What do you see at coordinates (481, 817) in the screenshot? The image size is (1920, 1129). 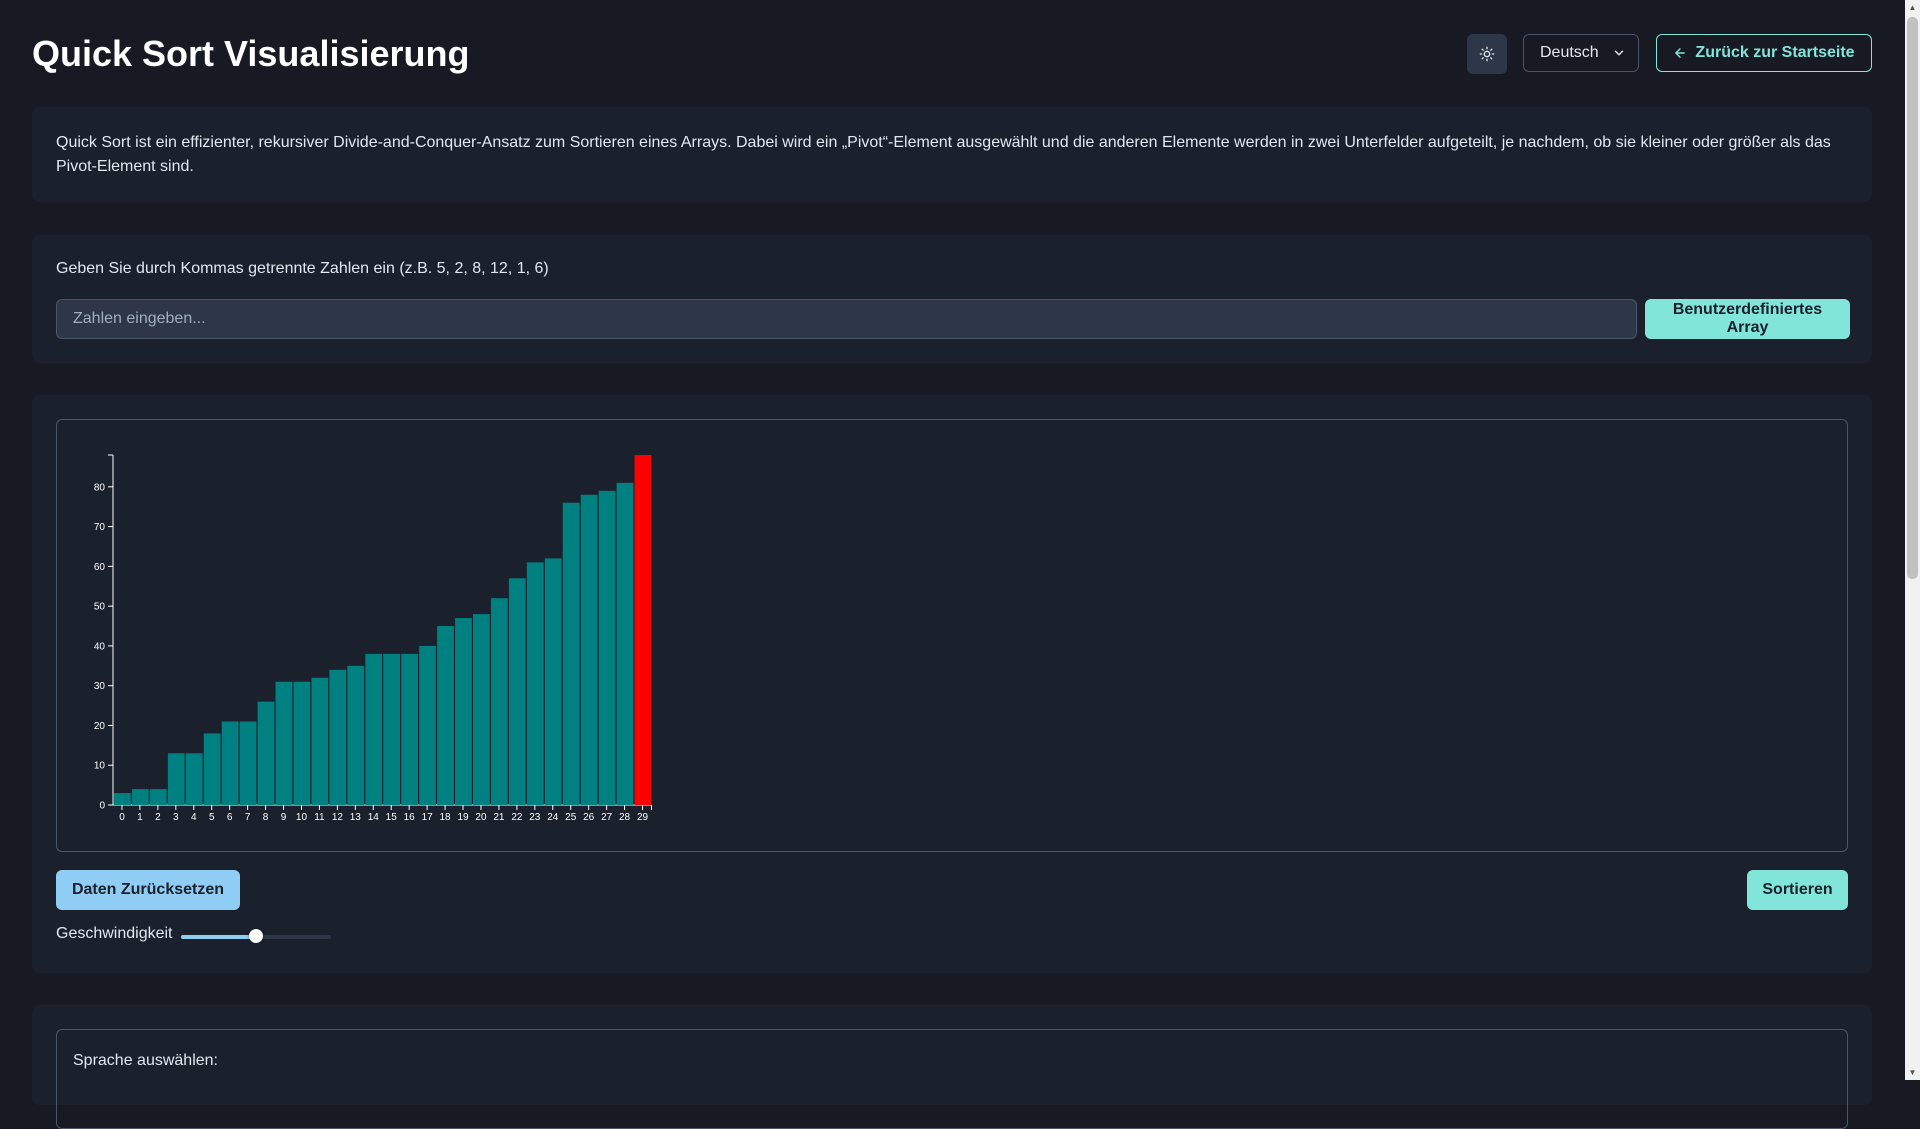 I see `x-tick-label: 20` at bounding box center [481, 817].